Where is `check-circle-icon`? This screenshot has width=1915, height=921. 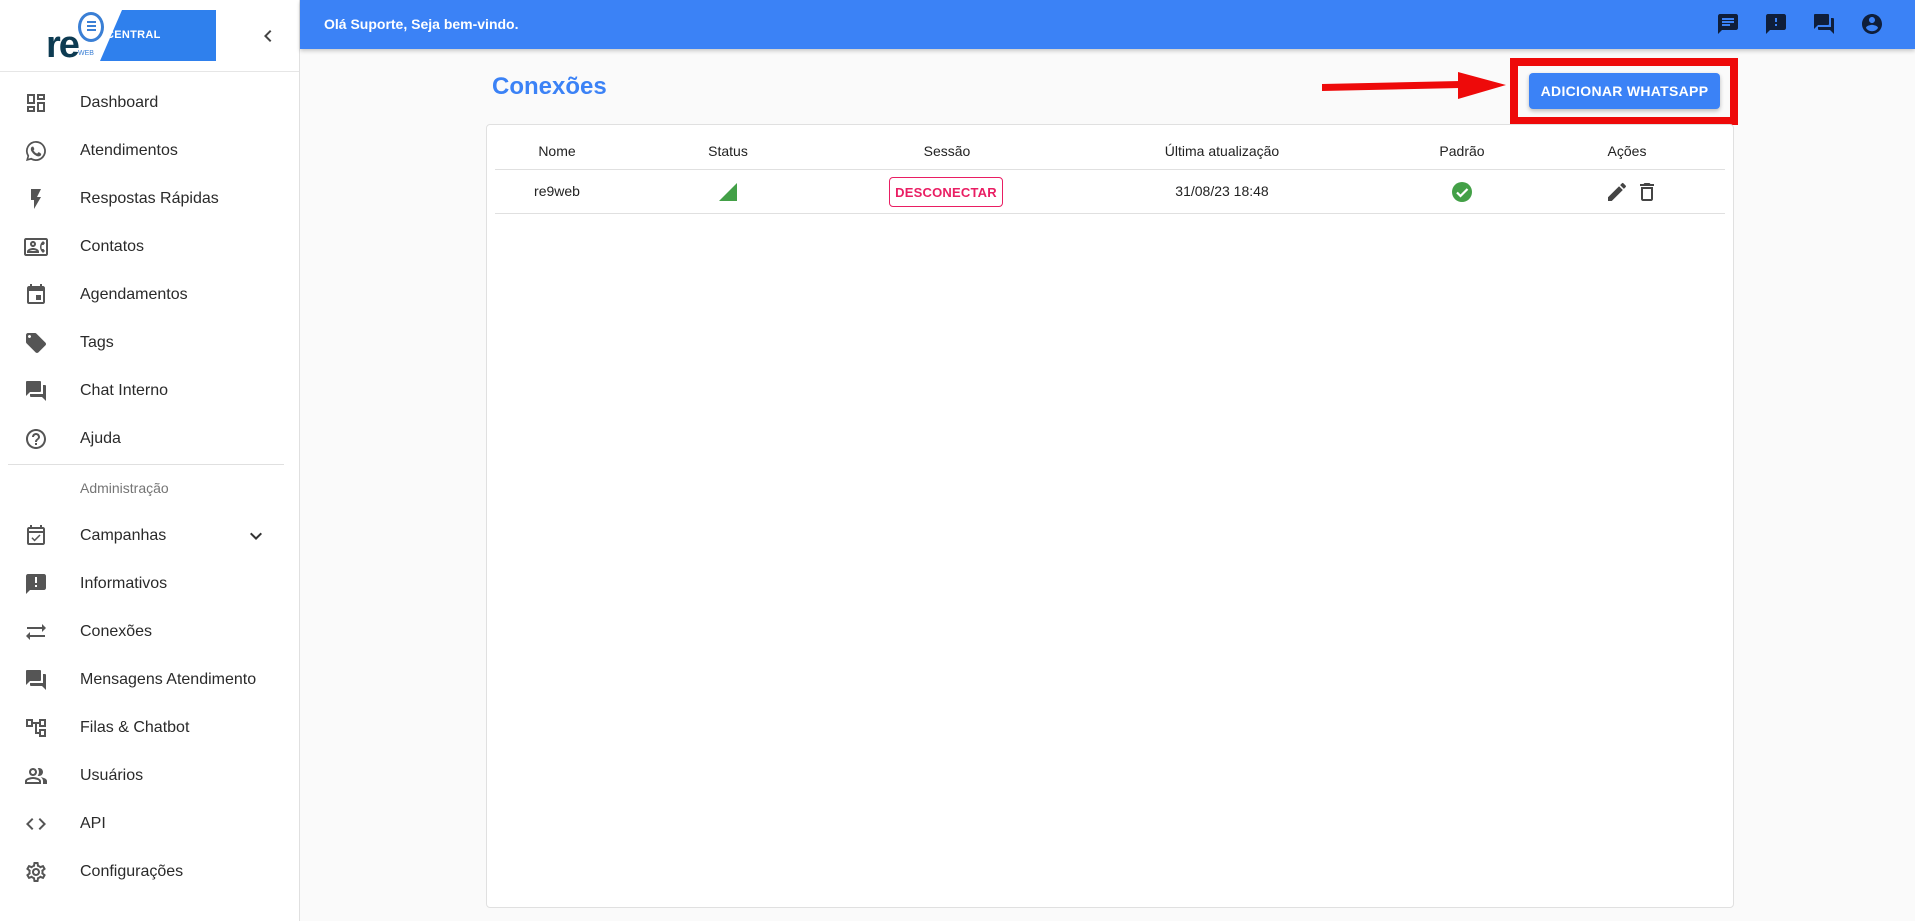 check-circle-icon is located at coordinates (1462, 192).